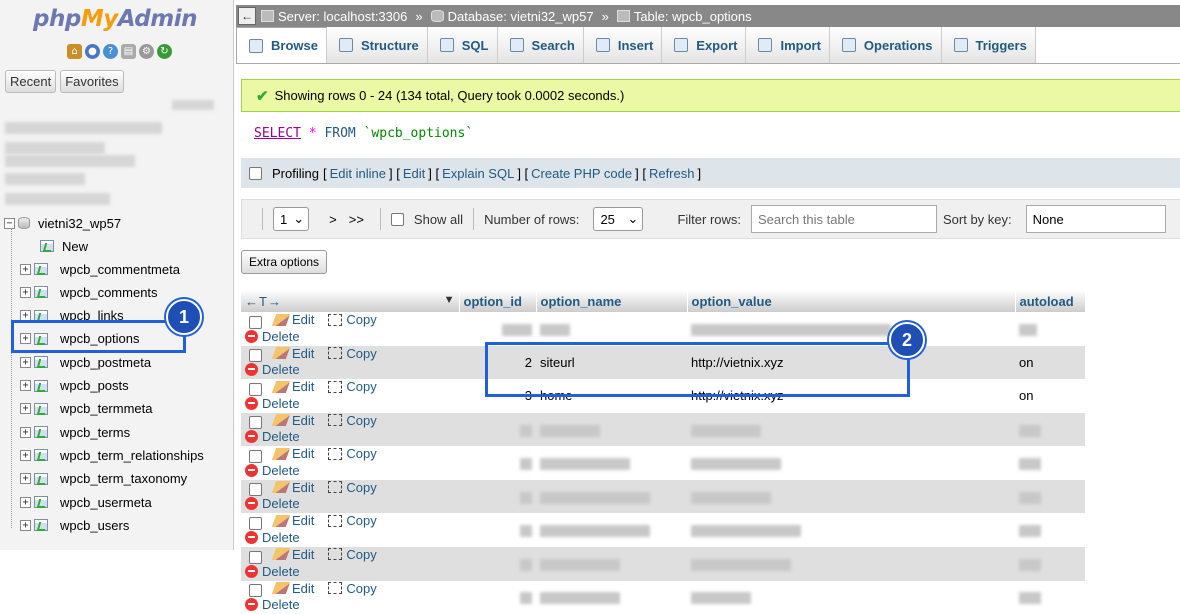 The width and height of the screenshot is (1180, 614). Describe the element at coordinates (414, 173) in the screenshot. I see `edit-link: Edit` at that location.